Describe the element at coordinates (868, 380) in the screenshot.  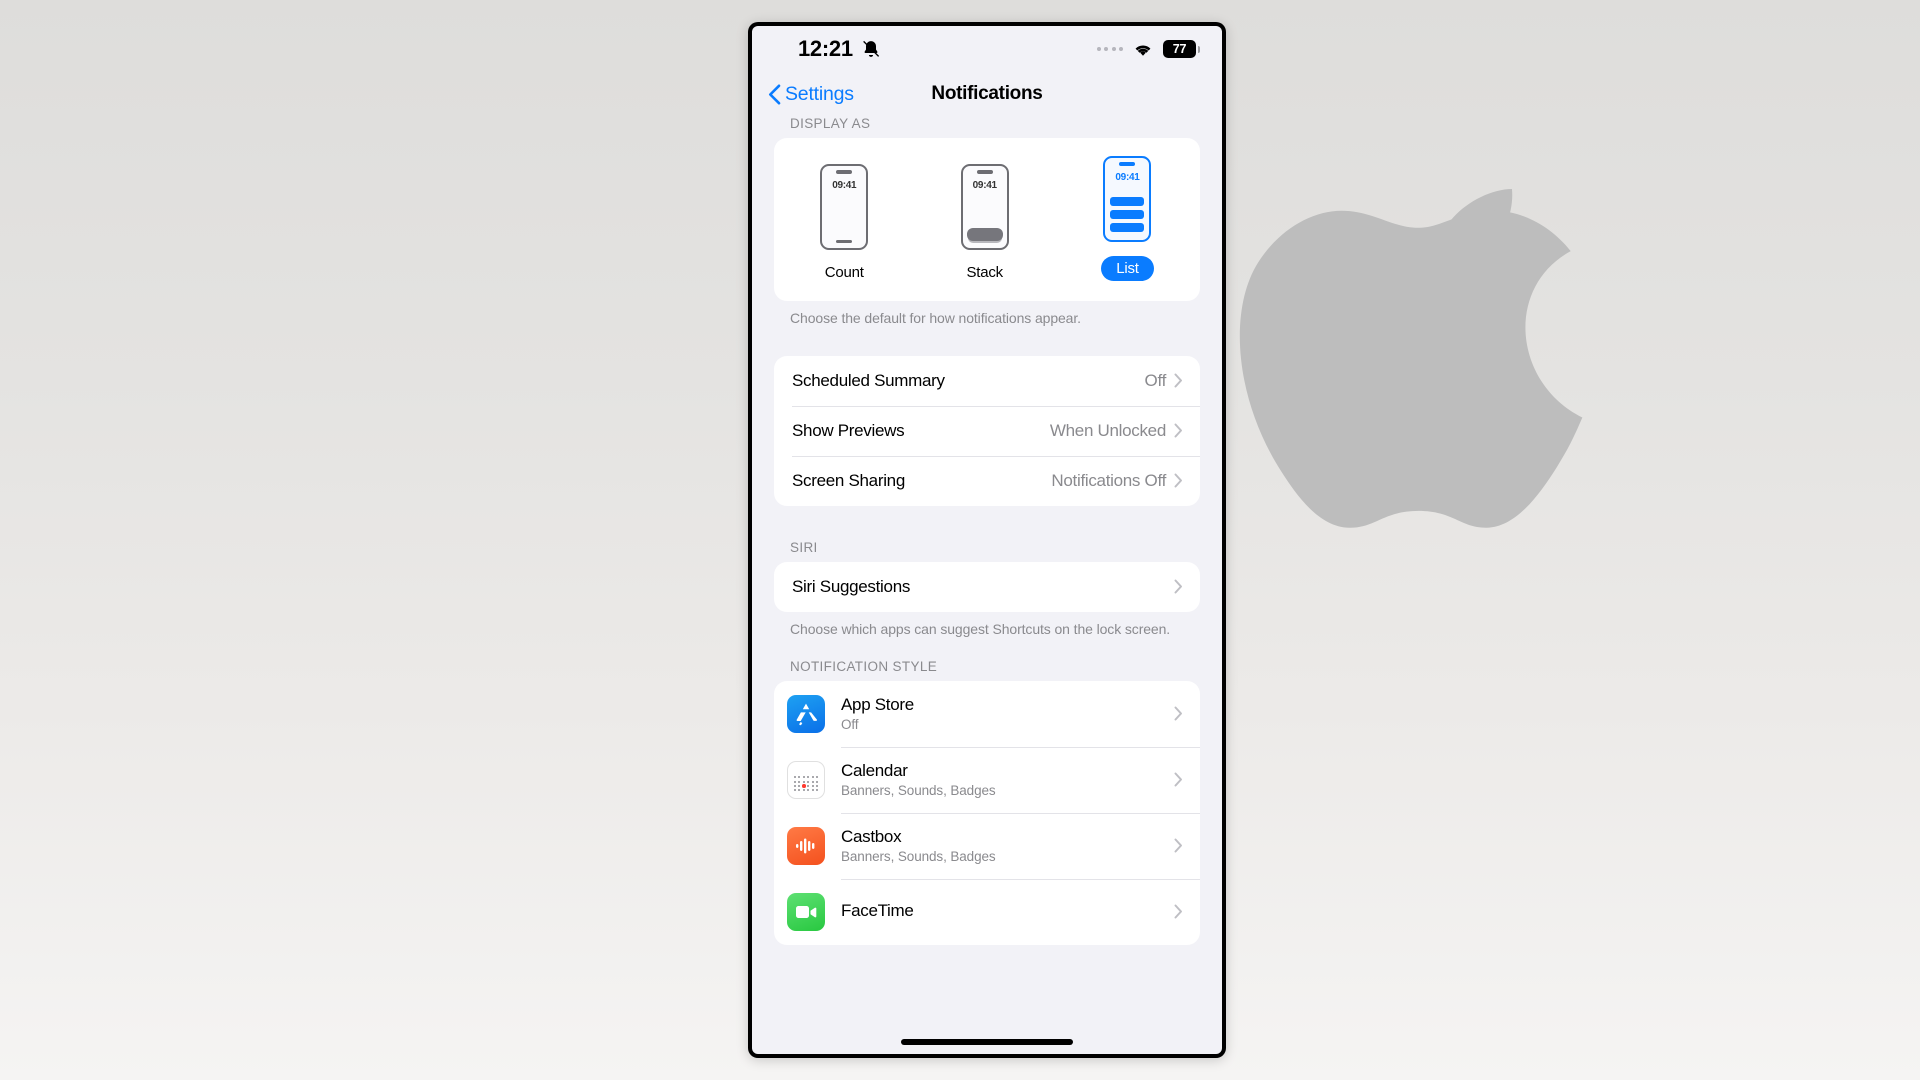
I see `row-scheduled-summary-label: Scheduled Summary` at that location.